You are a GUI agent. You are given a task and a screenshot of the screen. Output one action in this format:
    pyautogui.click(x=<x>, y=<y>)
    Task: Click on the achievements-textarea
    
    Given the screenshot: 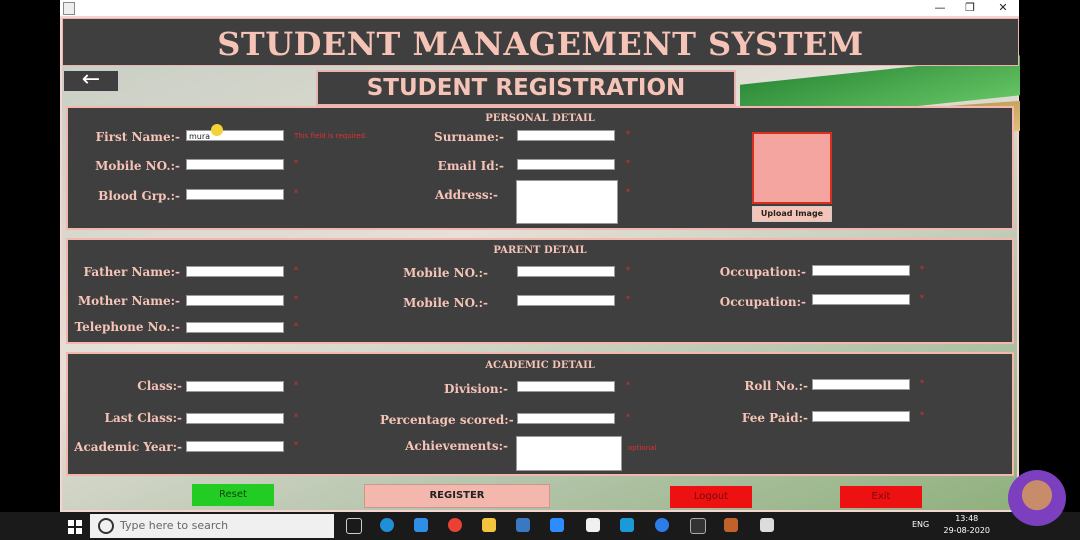 What is the action you would take?
    pyautogui.click(x=569, y=453)
    